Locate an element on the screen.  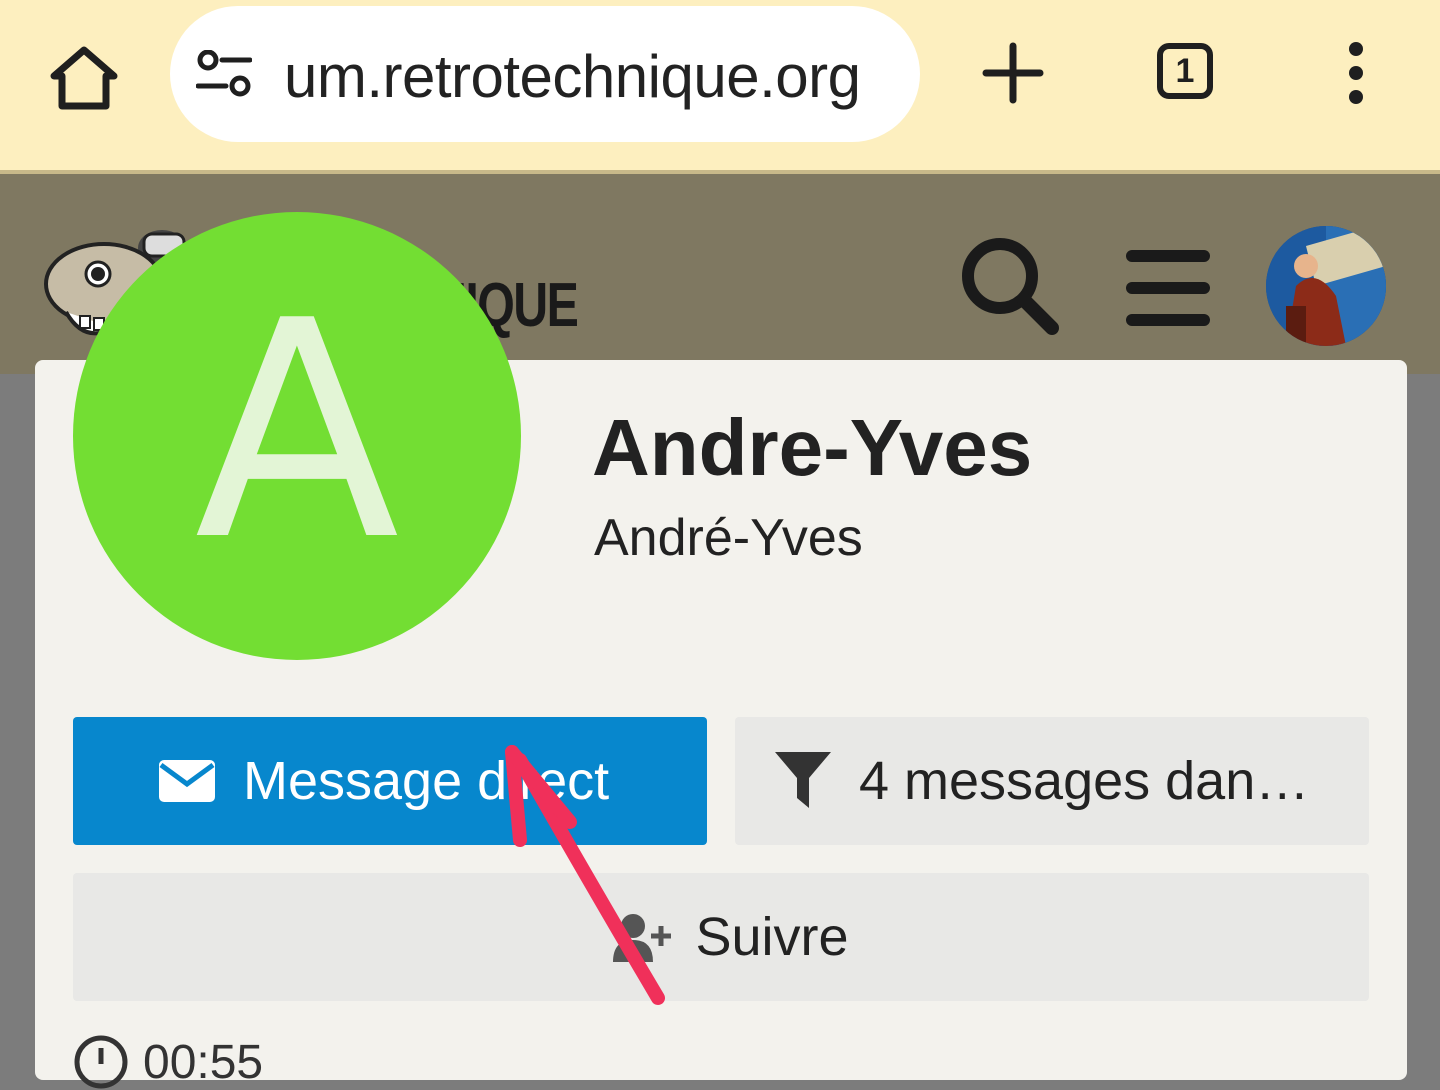
direct-message-button: Message direct is located at coordinates (390, 781).